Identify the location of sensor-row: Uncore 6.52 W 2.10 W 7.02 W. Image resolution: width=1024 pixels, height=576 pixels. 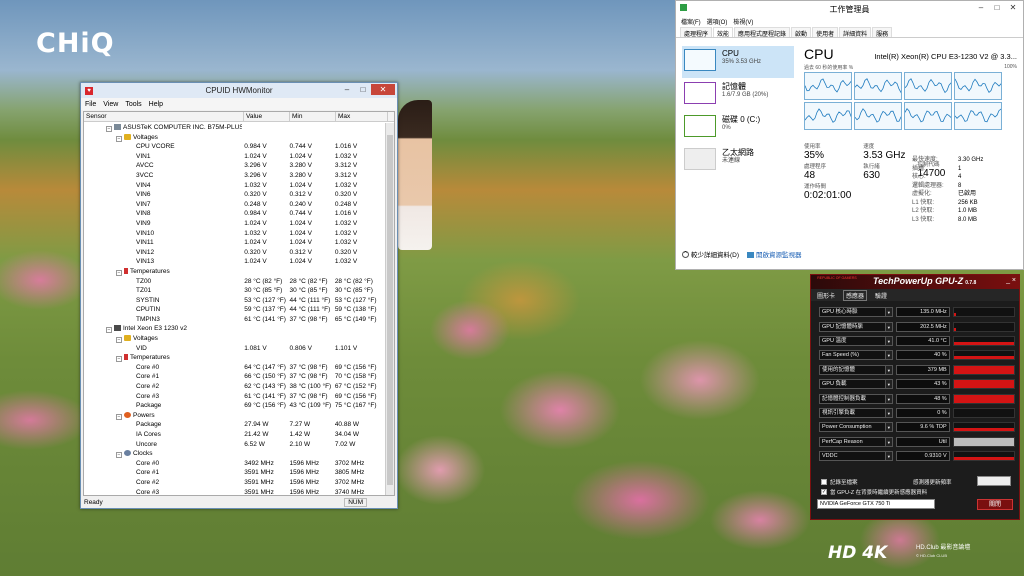
(234, 445).